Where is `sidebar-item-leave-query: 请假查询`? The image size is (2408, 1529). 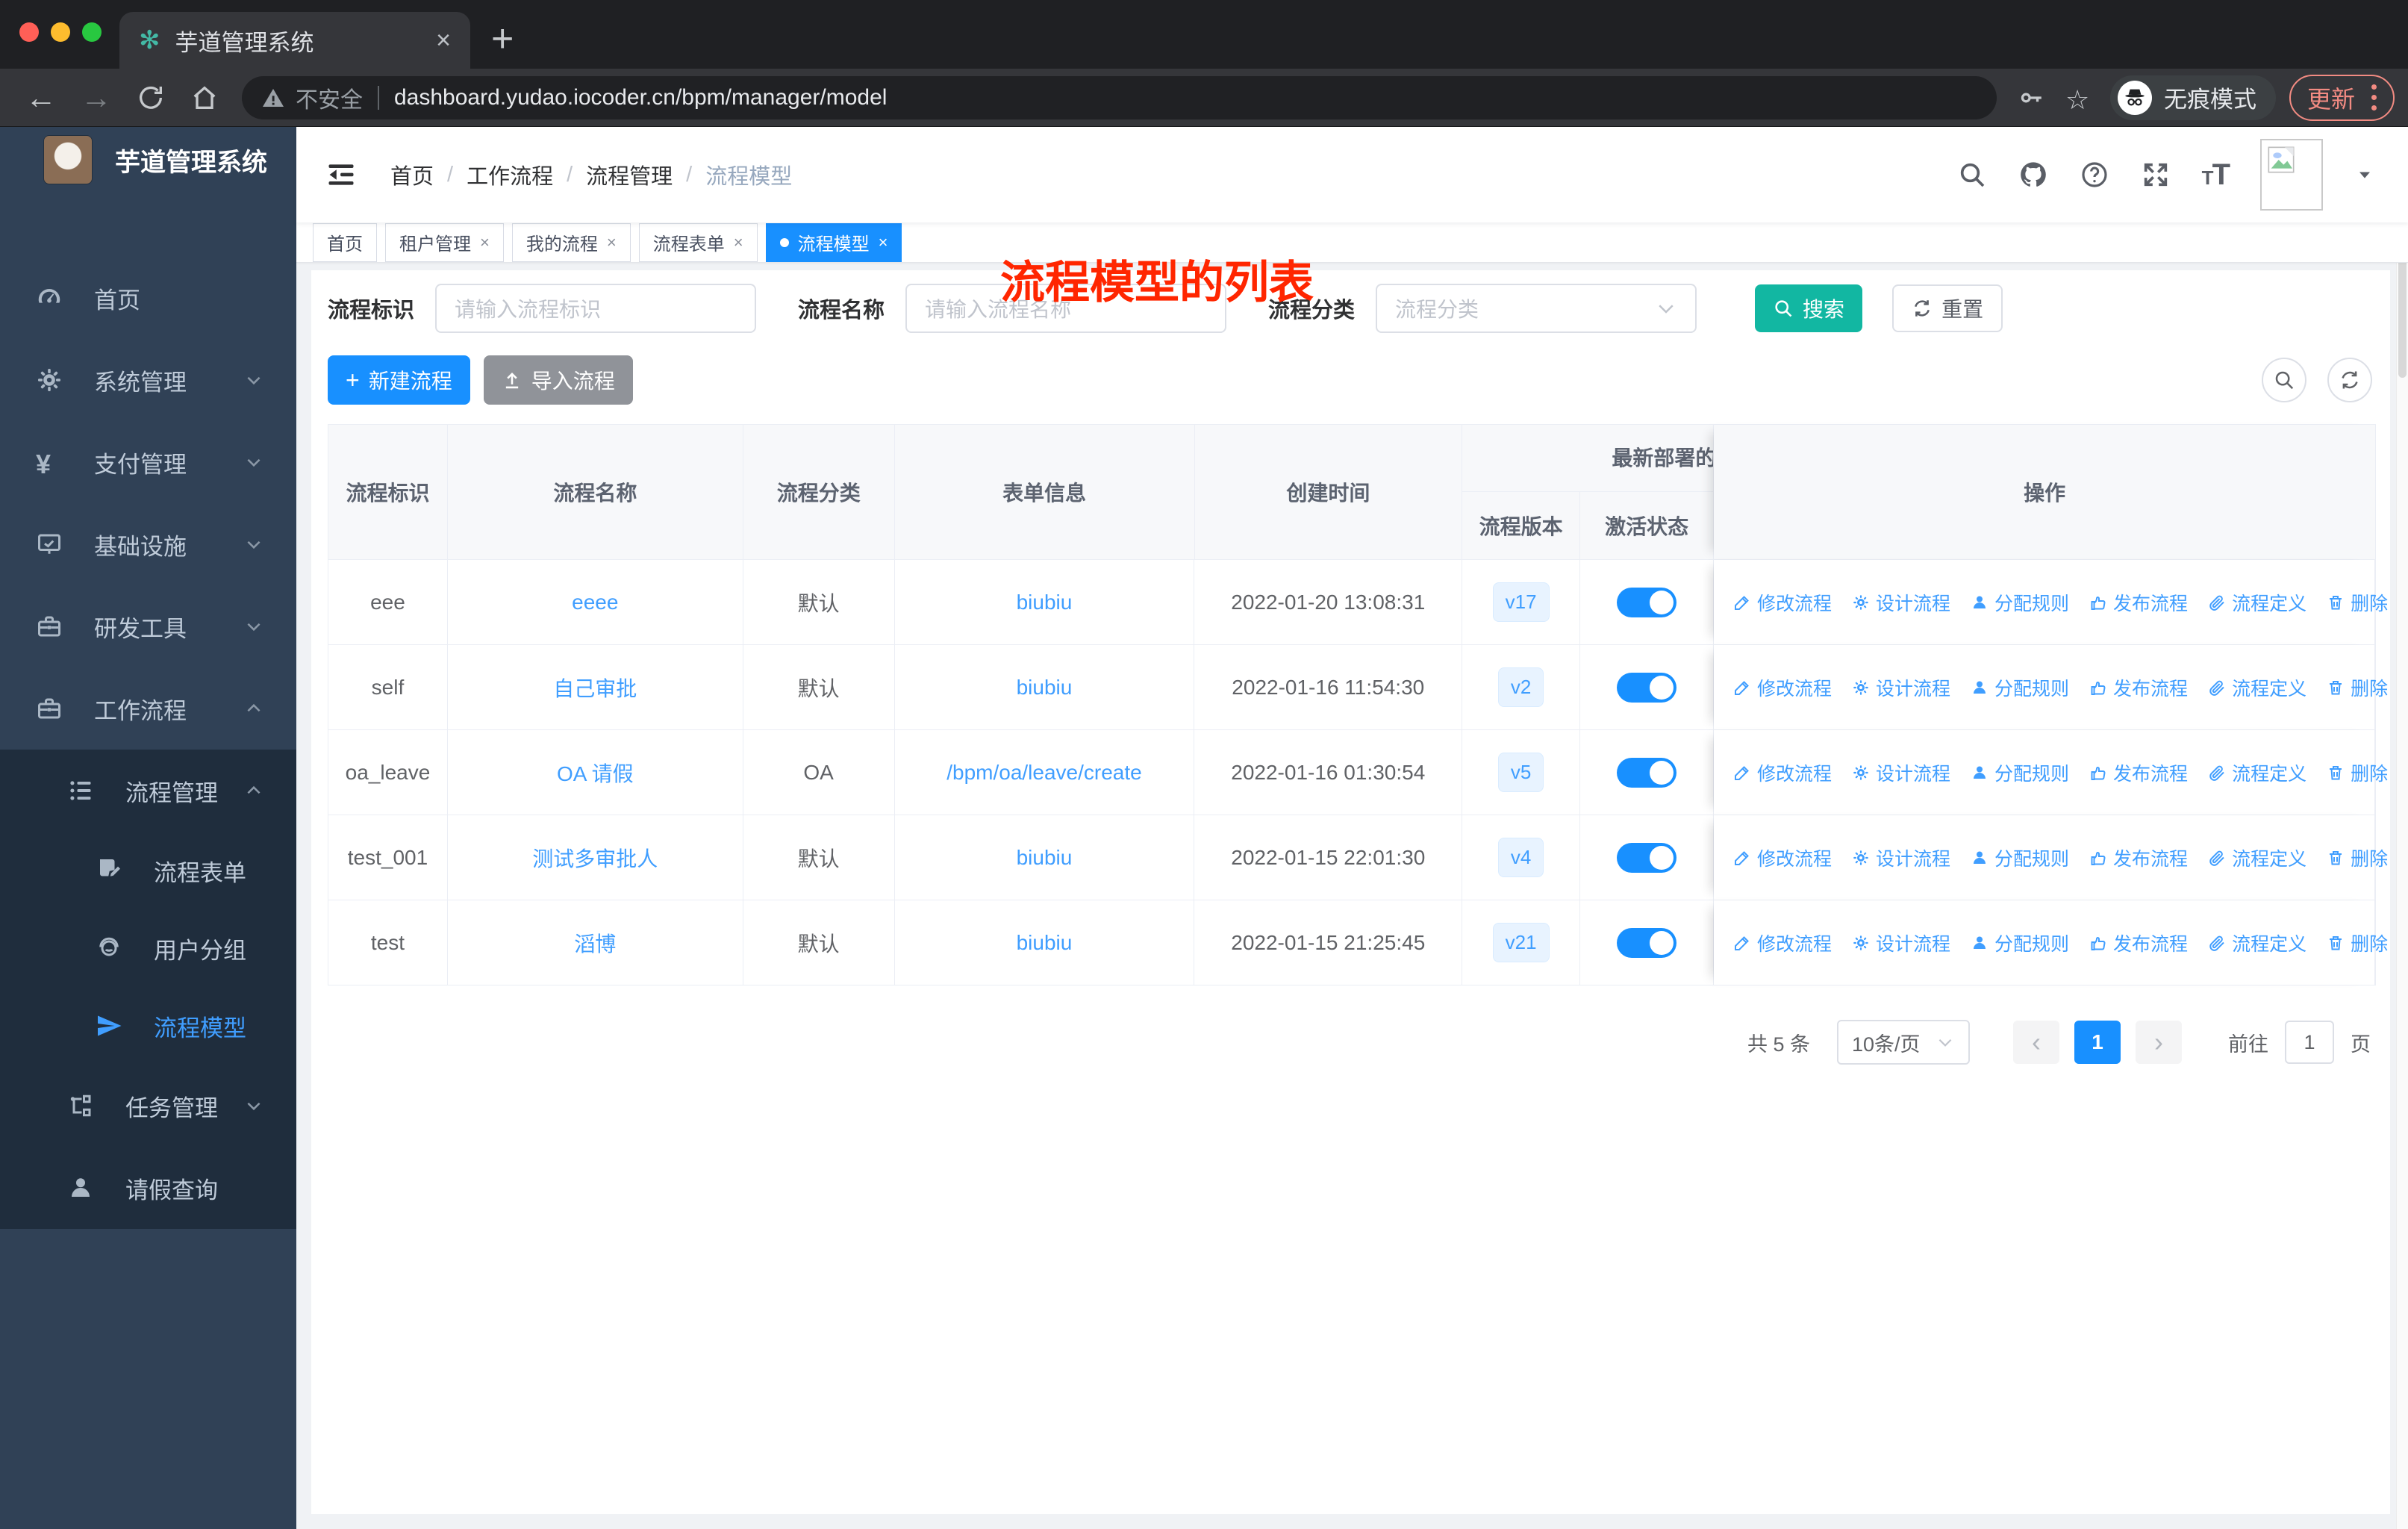
sidebar-item-leave-query: 请假查询 is located at coordinates (148, 1188).